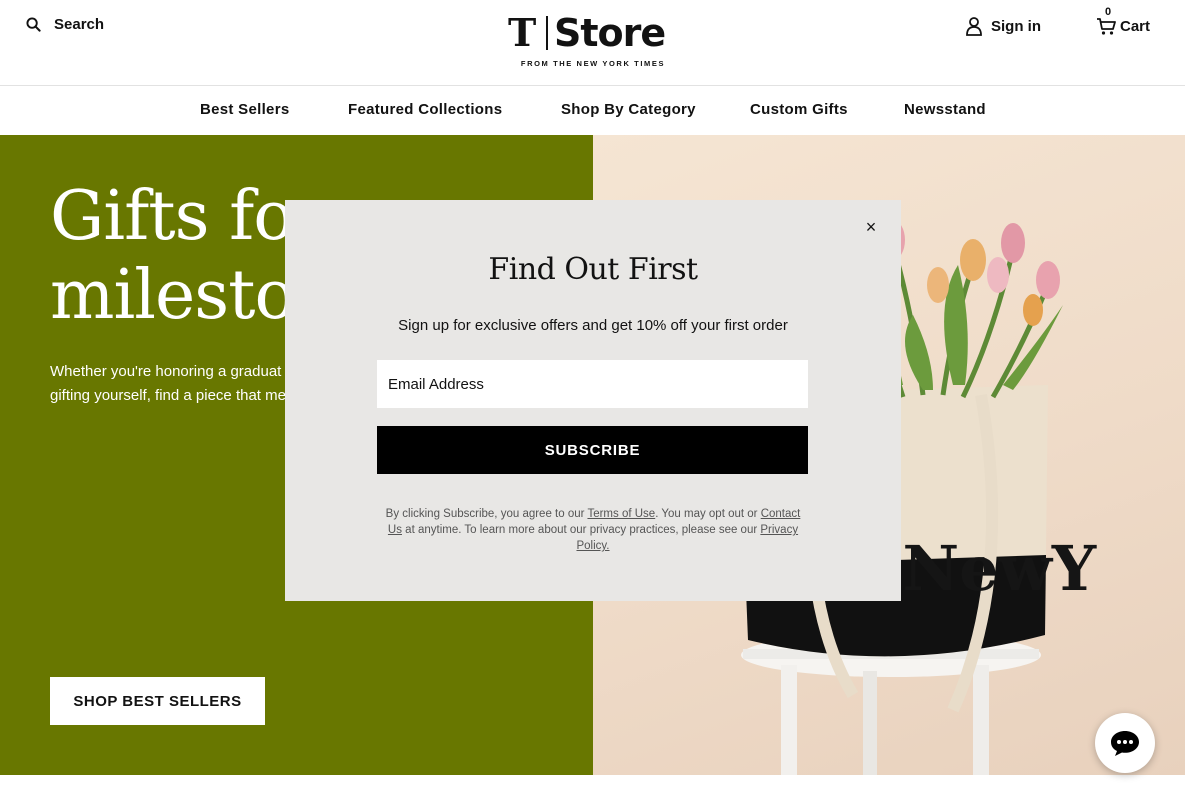 This screenshot has height=800, width=1200. I want to click on cart-count-badge: 0, so click(1108, 12).